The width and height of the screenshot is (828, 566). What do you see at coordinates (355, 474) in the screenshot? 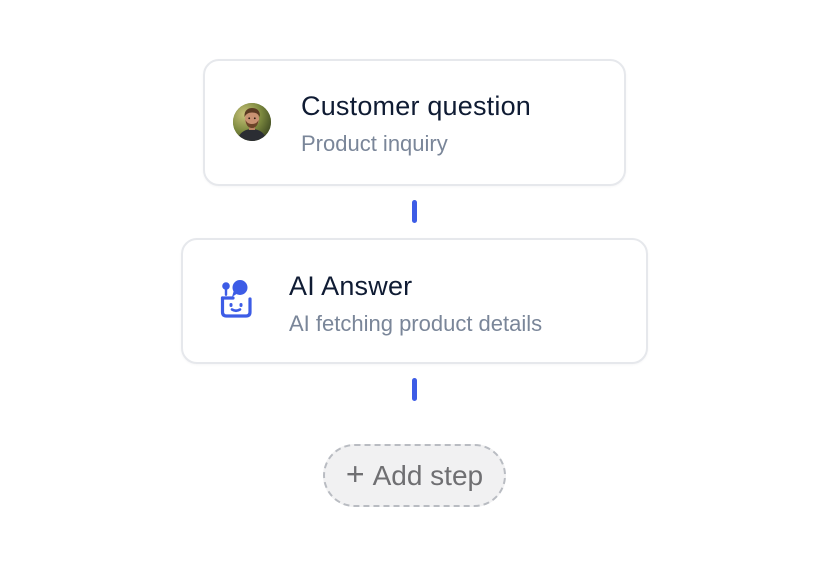
I see `plus-icon: +` at bounding box center [355, 474].